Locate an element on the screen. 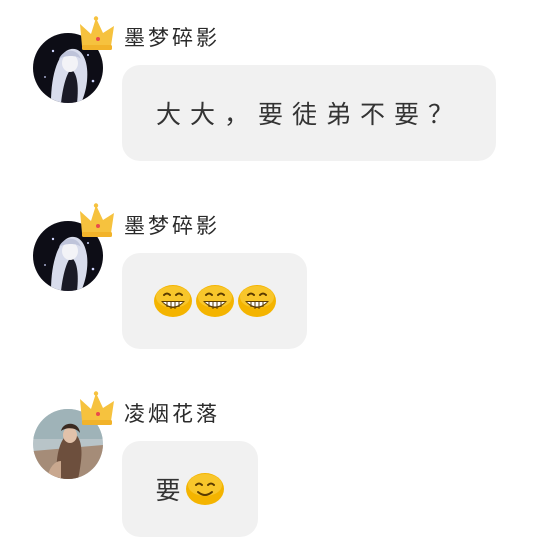 This screenshot has height=553, width=556. message-content: 要 is located at coordinates (189, 489).